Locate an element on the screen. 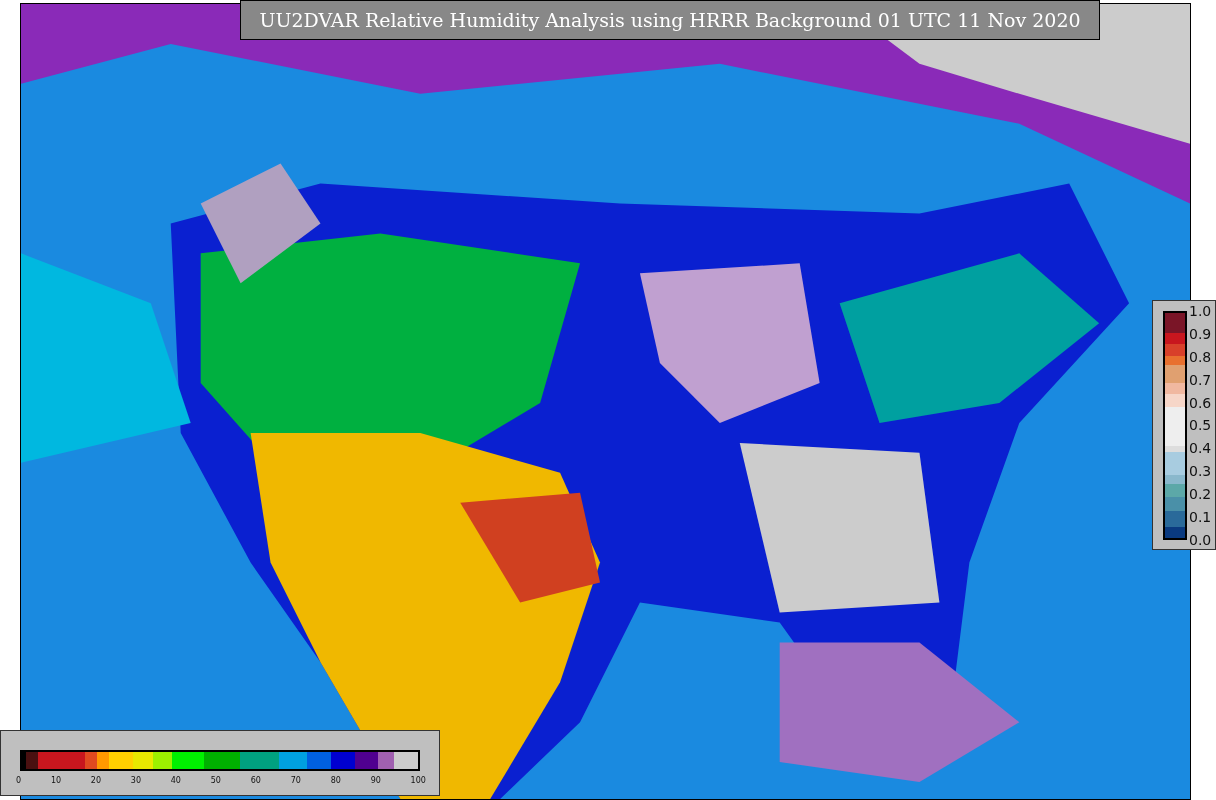  tick-label: 30 is located at coordinates (135, 781).